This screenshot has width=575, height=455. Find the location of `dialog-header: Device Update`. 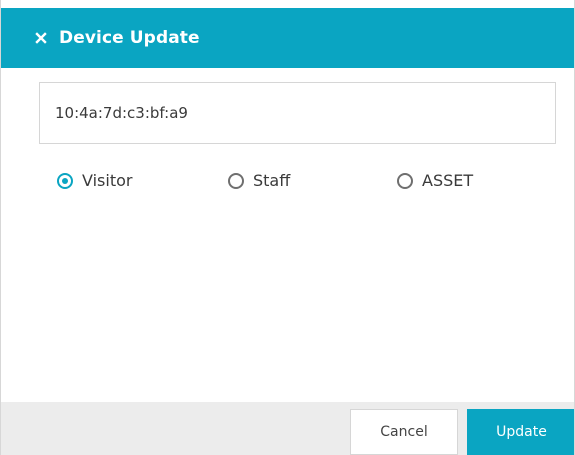

dialog-header: Device Update is located at coordinates (287, 38).